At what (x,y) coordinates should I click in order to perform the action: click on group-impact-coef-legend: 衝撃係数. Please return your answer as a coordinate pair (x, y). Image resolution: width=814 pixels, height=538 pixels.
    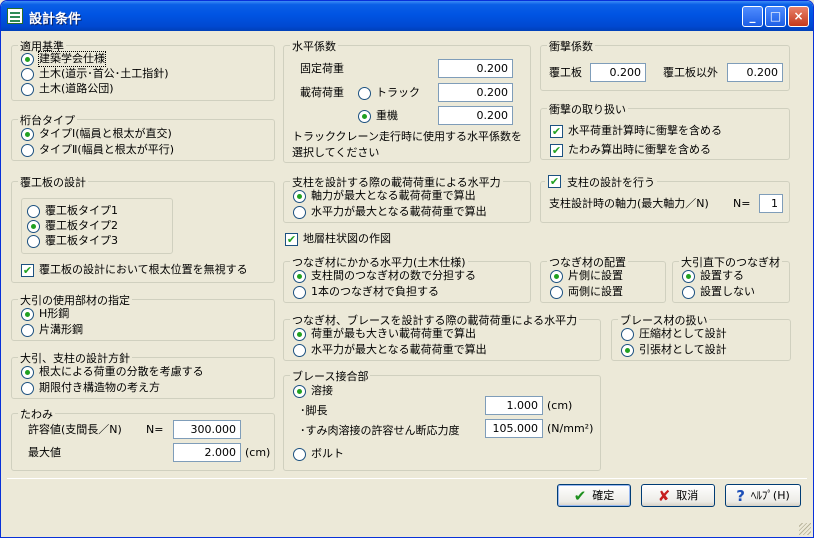
    Looking at the image, I should click on (571, 46).